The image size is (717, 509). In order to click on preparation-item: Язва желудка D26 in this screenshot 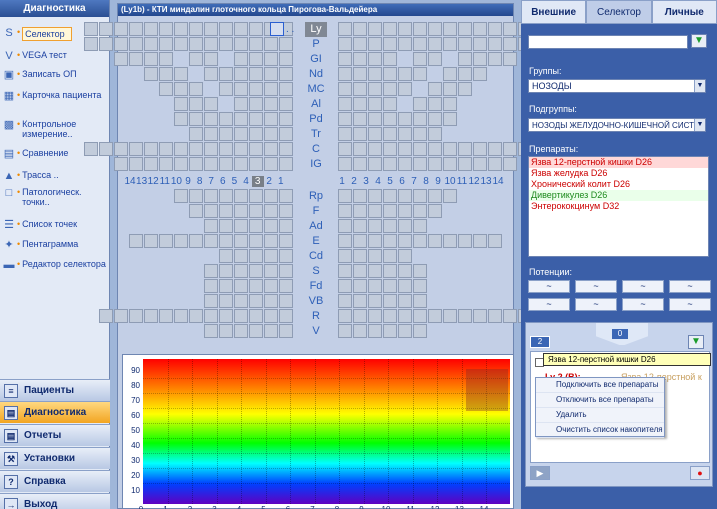, I will do `click(618, 173)`.